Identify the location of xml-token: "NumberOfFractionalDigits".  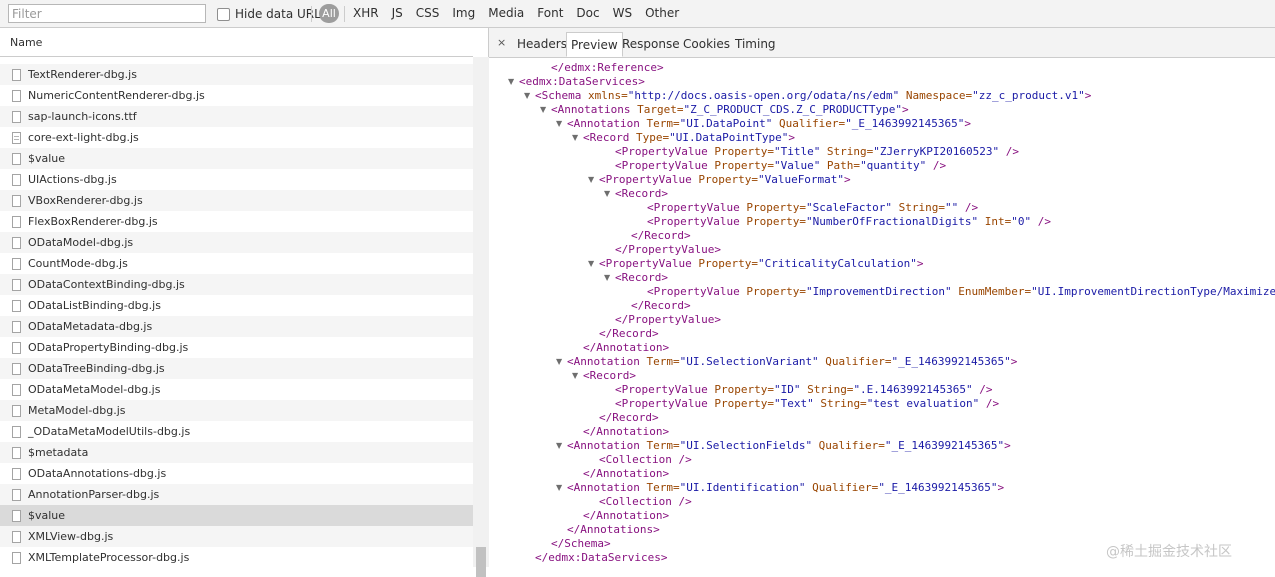
(892, 221).